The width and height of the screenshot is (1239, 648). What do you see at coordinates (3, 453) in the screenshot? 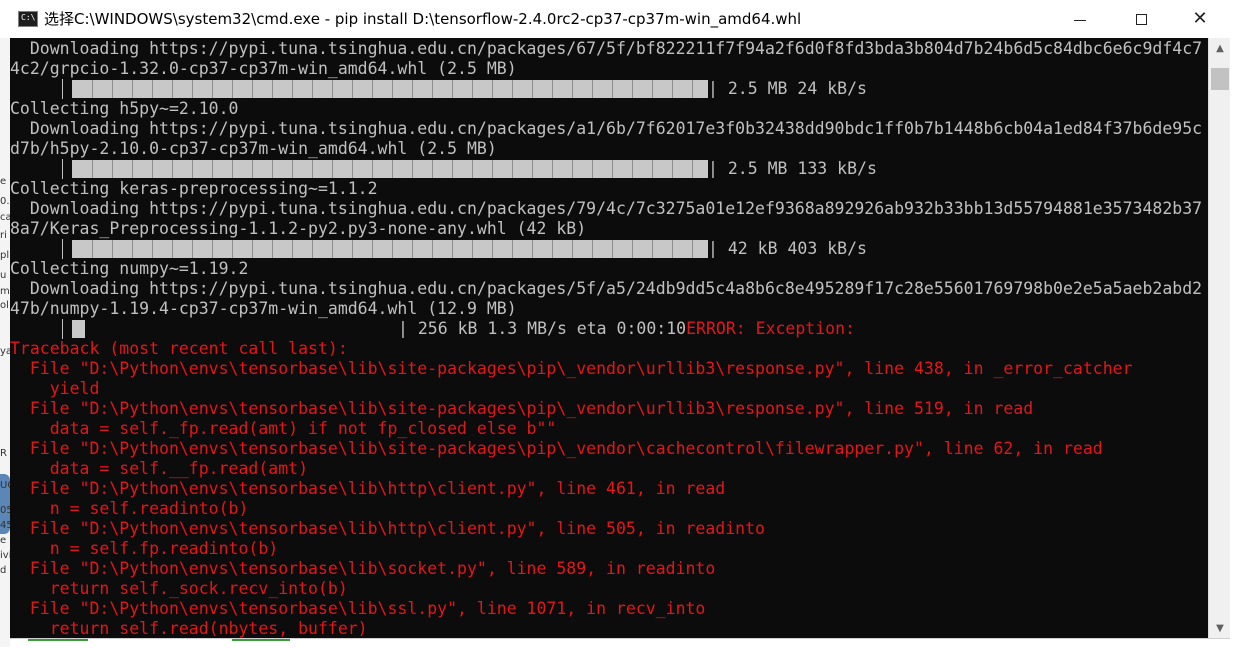
I see `background-window-text: R` at bounding box center [3, 453].